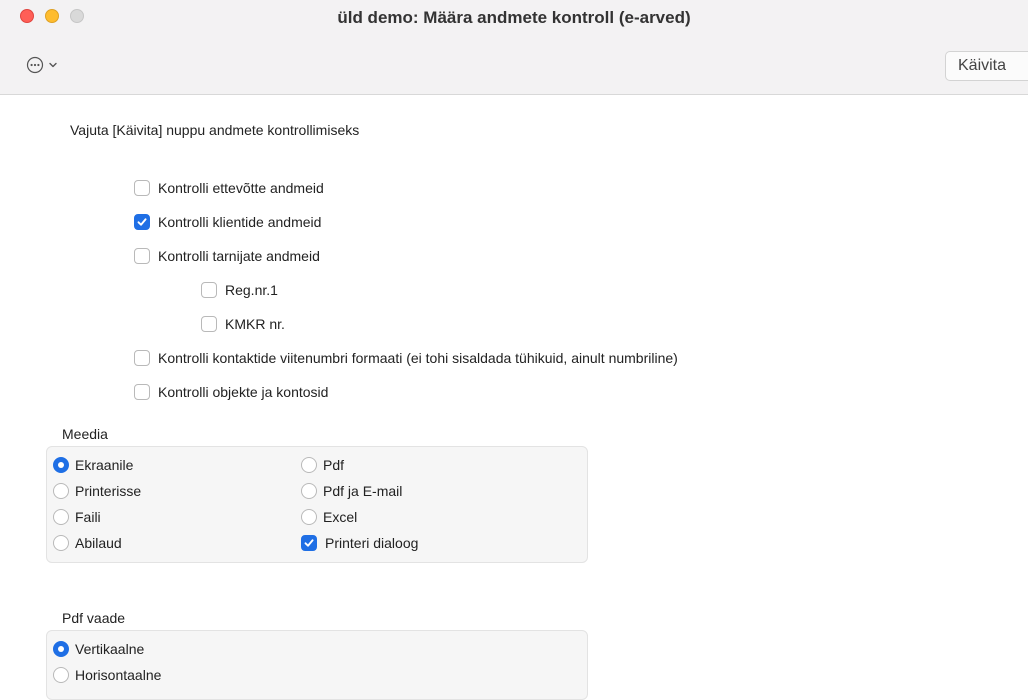  What do you see at coordinates (110, 649) in the screenshot?
I see `radio-label: Vertikaalne` at bounding box center [110, 649].